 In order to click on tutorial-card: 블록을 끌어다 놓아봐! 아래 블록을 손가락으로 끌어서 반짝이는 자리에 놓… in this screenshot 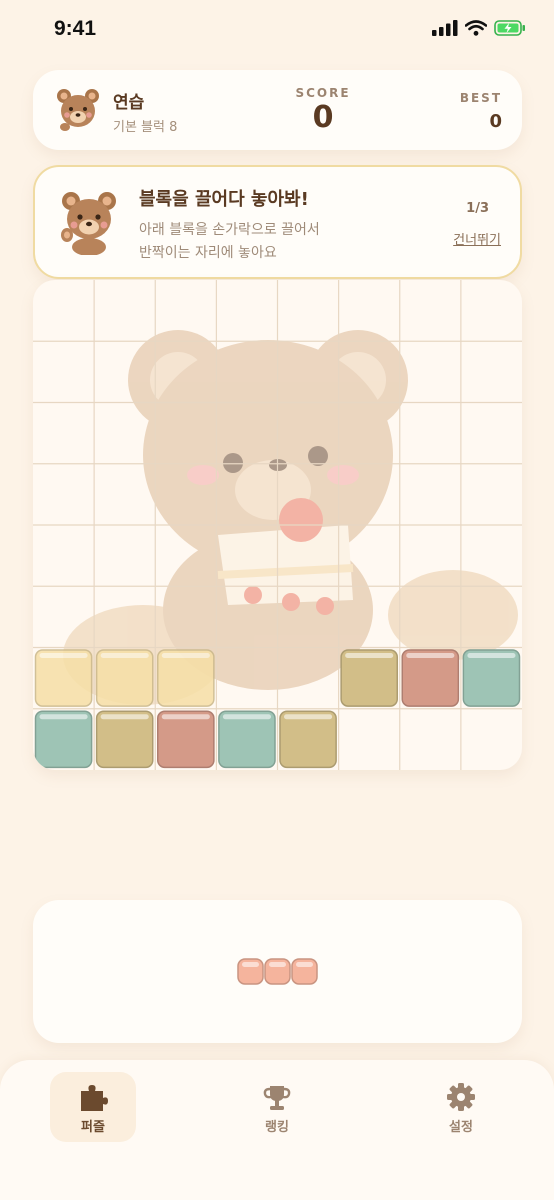, I will do `click(277, 222)`.